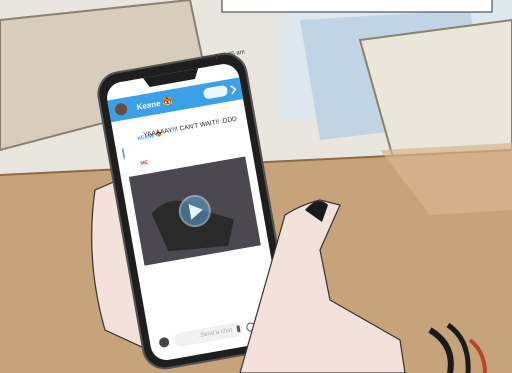 This screenshot has width=512, height=373. What do you see at coordinates (357, 6) in the screenshot?
I see `caption-box` at bounding box center [357, 6].